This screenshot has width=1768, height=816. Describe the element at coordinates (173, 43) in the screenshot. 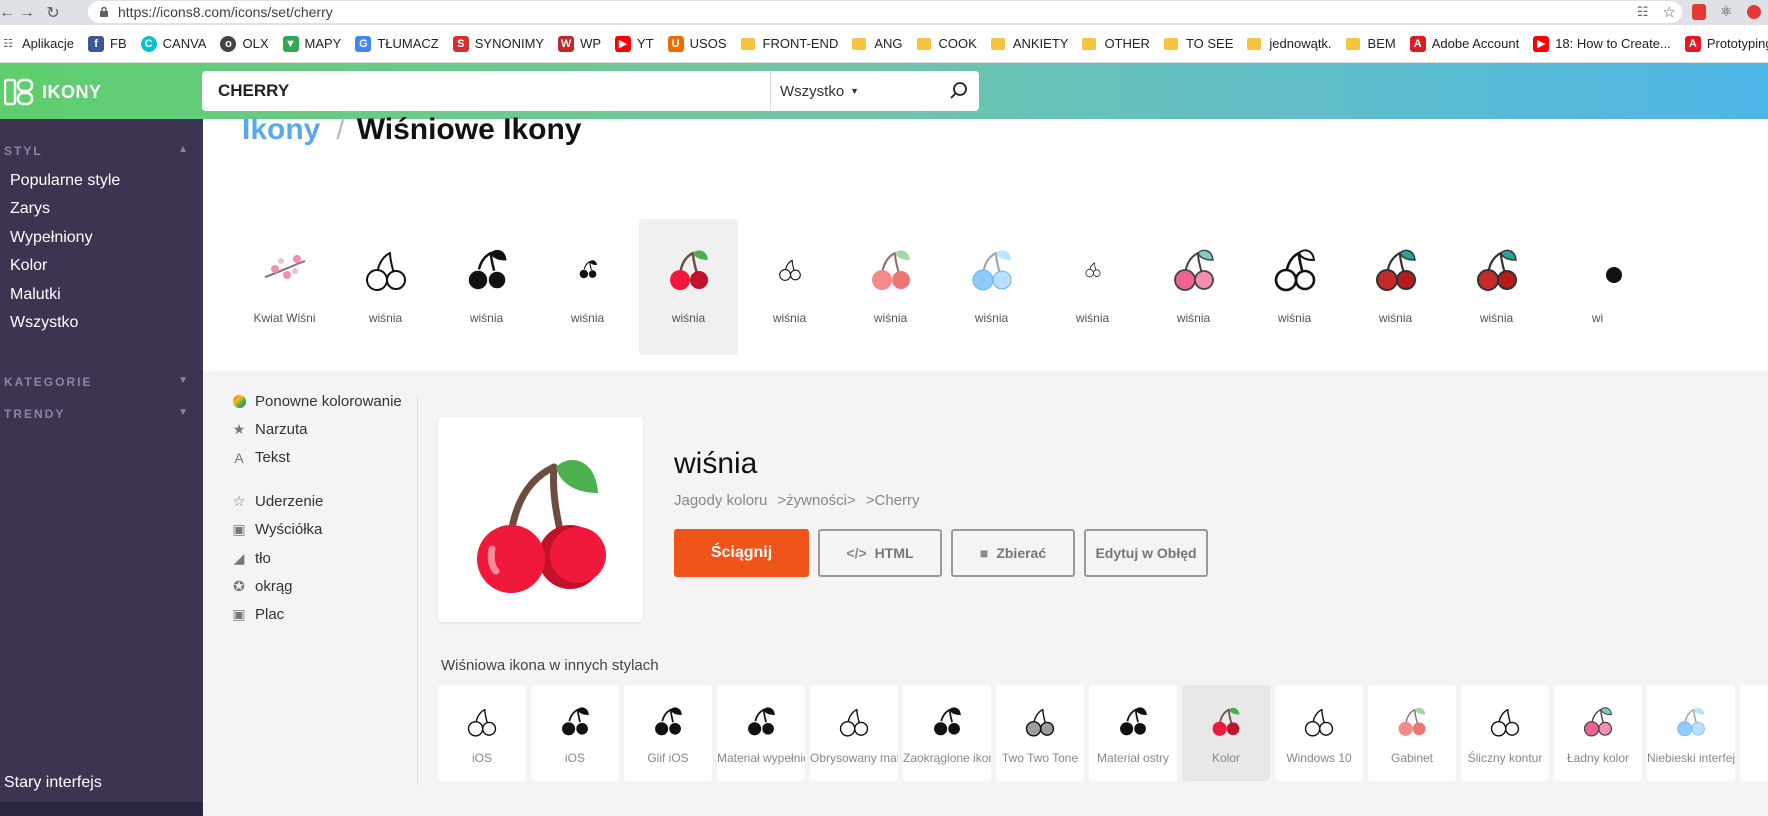

I see `bookmark-item: C CANVA` at that location.